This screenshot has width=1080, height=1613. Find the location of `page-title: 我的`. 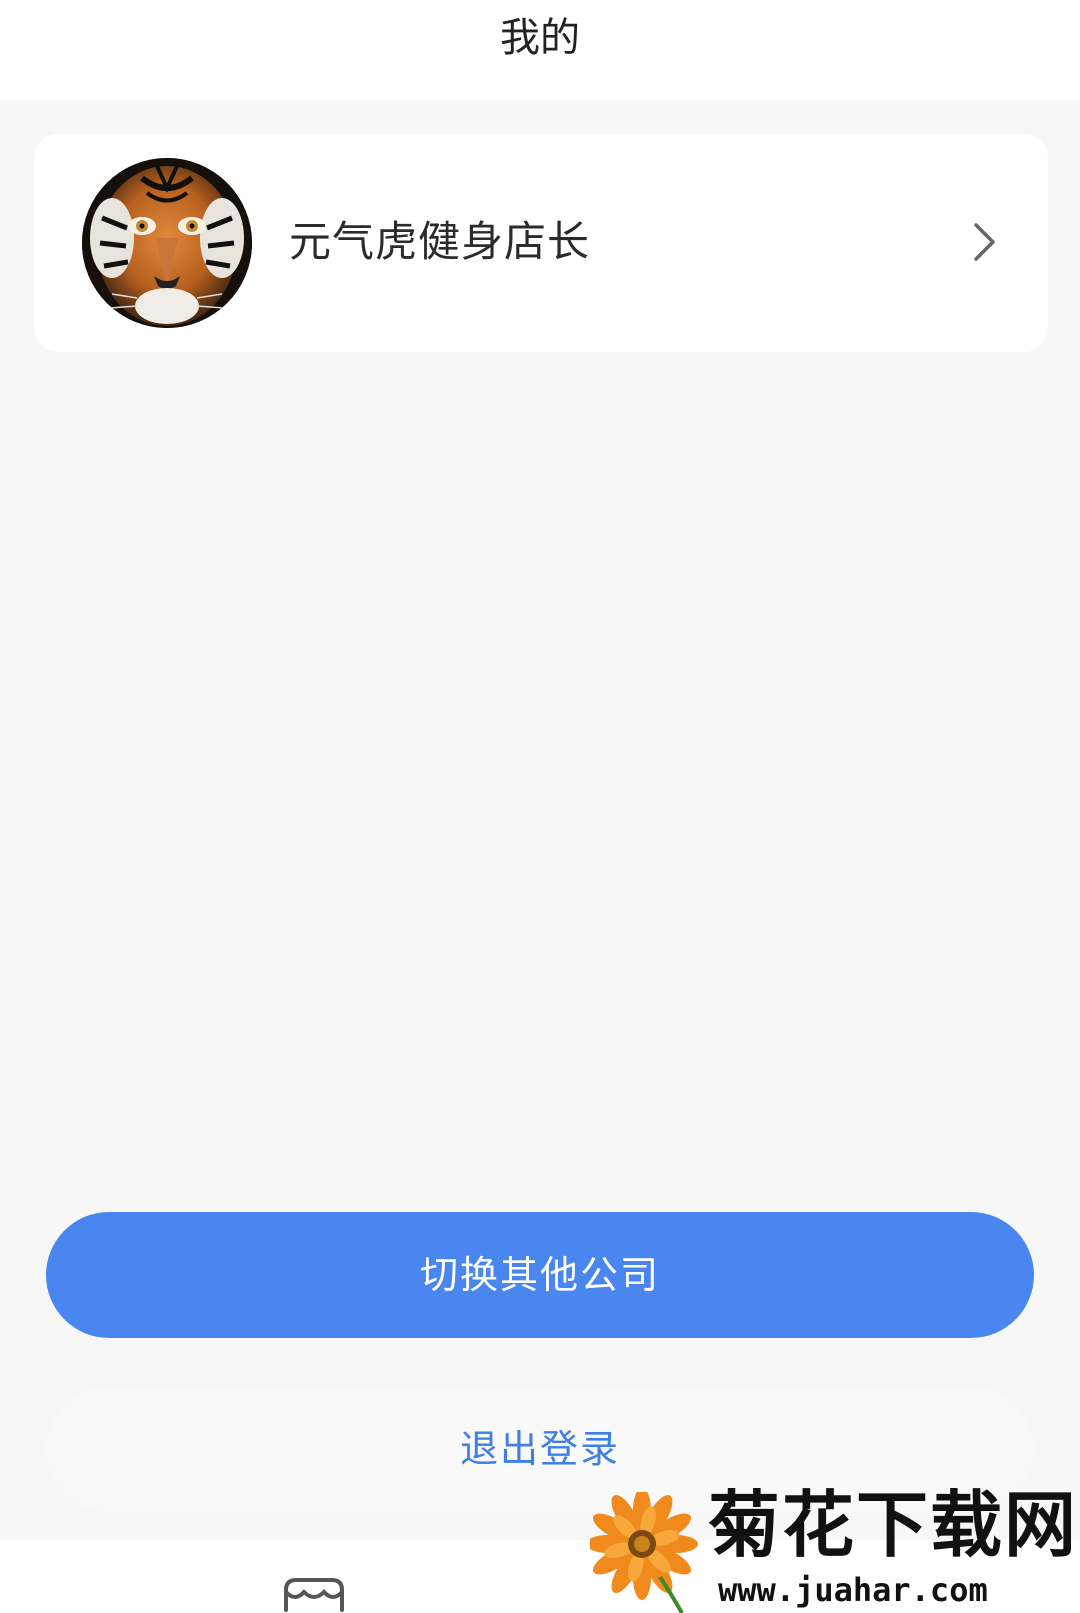

page-title: 我的 is located at coordinates (540, 38).